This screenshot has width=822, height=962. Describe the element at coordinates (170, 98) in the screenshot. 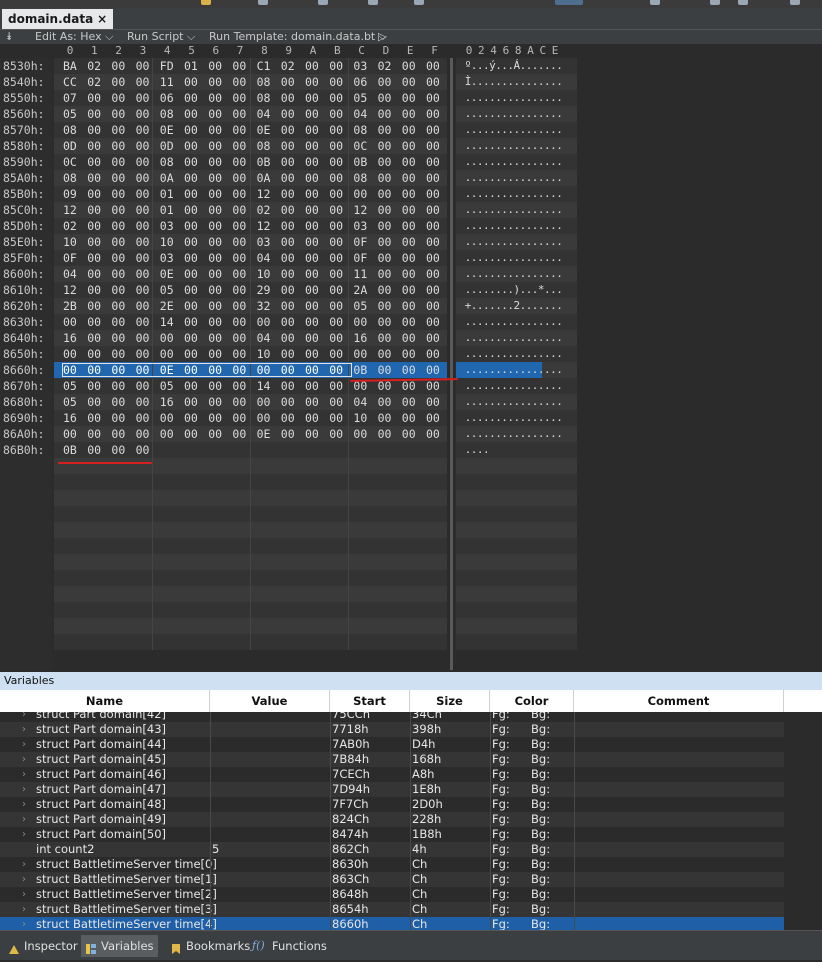

I see `hex-byte: 06` at that location.